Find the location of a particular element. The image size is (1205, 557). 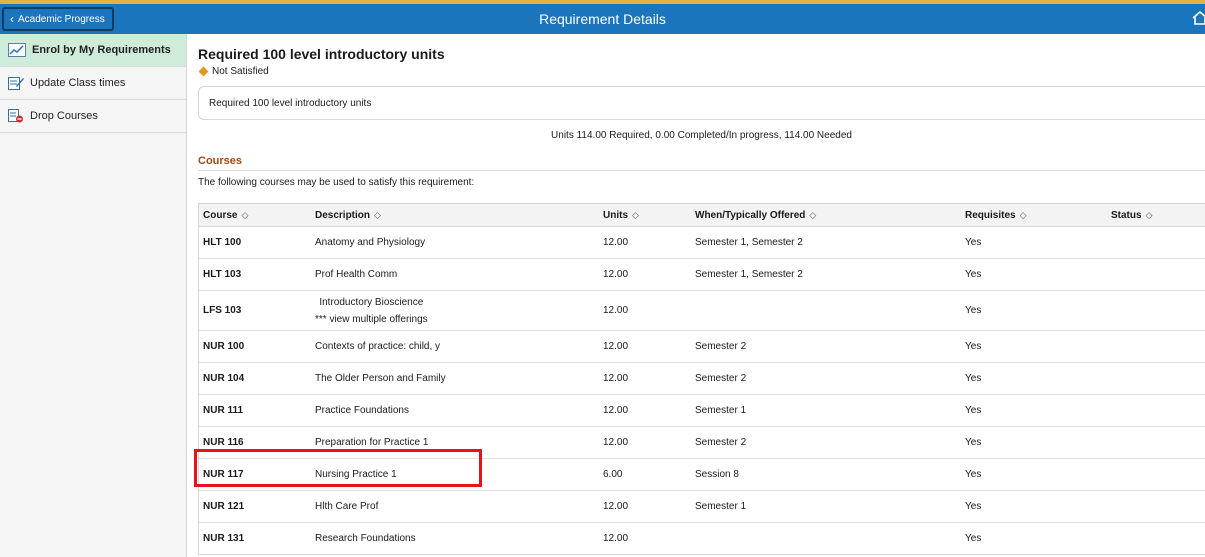

sidebar-item-update-class-times: Update Class times is located at coordinates (93, 83).